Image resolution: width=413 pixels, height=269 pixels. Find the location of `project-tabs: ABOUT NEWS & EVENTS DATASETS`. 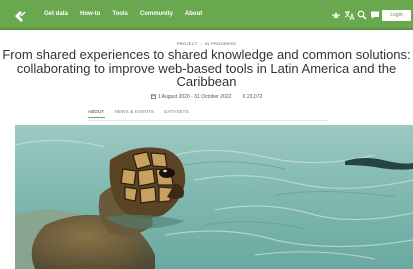

project-tabs: ABOUT NEWS & EVENTS DATASETS is located at coordinates (143, 113).